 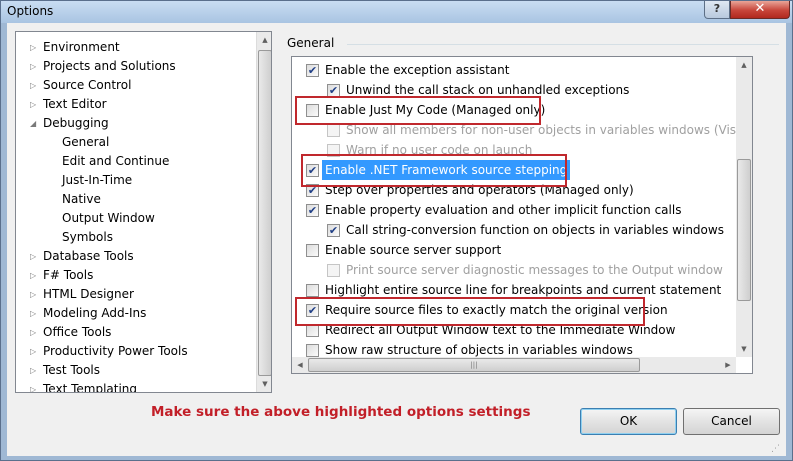 I want to click on highlight-net-source-stepping, so click(x=434, y=170).